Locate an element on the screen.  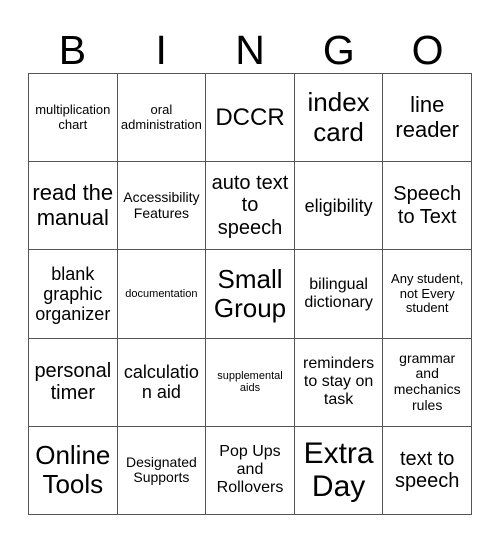
bingo-cell: Speech to Text is located at coordinates (427, 206).